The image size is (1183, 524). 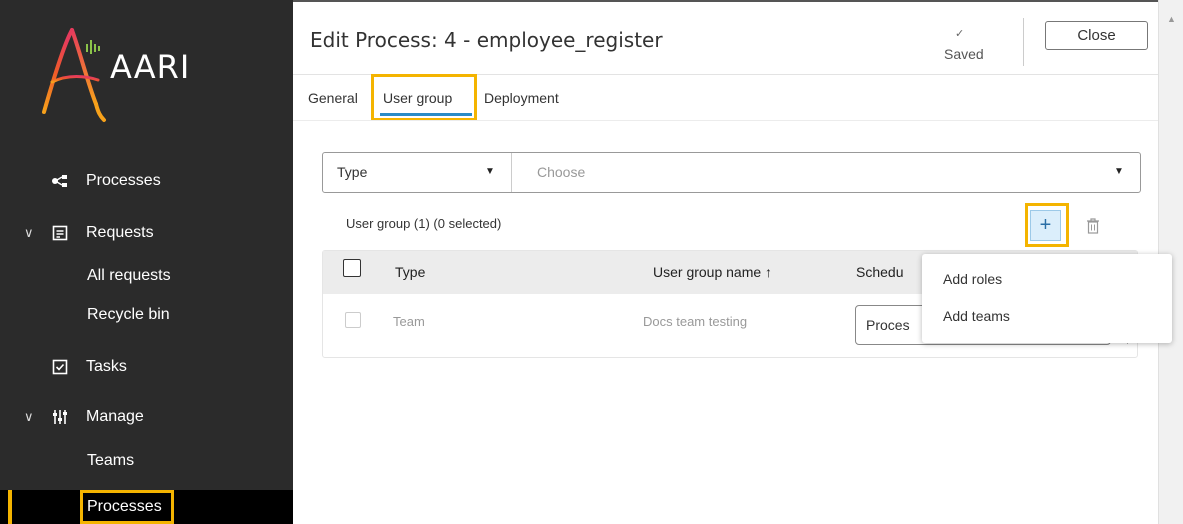 What do you see at coordinates (1047, 298) in the screenshot?
I see `add-menu: Add roles Add teams` at bounding box center [1047, 298].